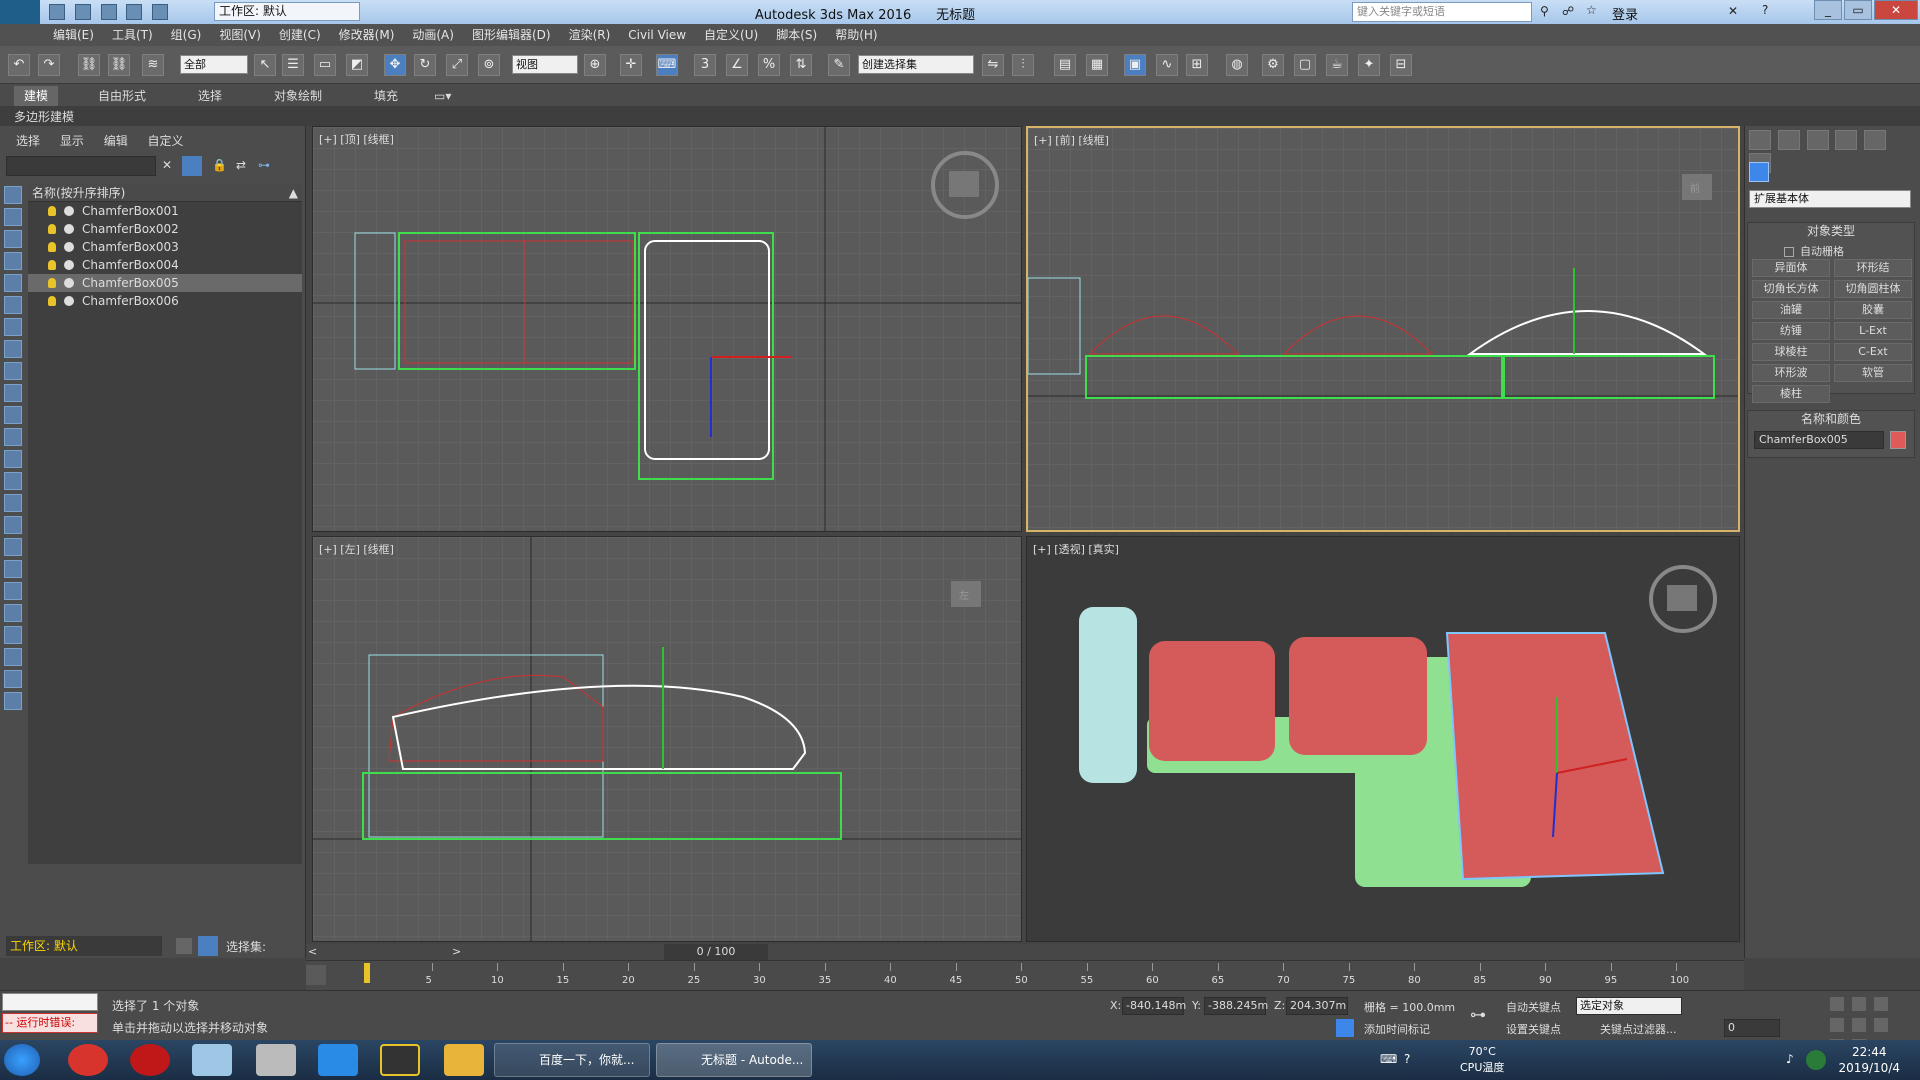  What do you see at coordinates (667, 65) in the screenshot?
I see `keyboard-shortcut-icon: ⌨` at bounding box center [667, 65].